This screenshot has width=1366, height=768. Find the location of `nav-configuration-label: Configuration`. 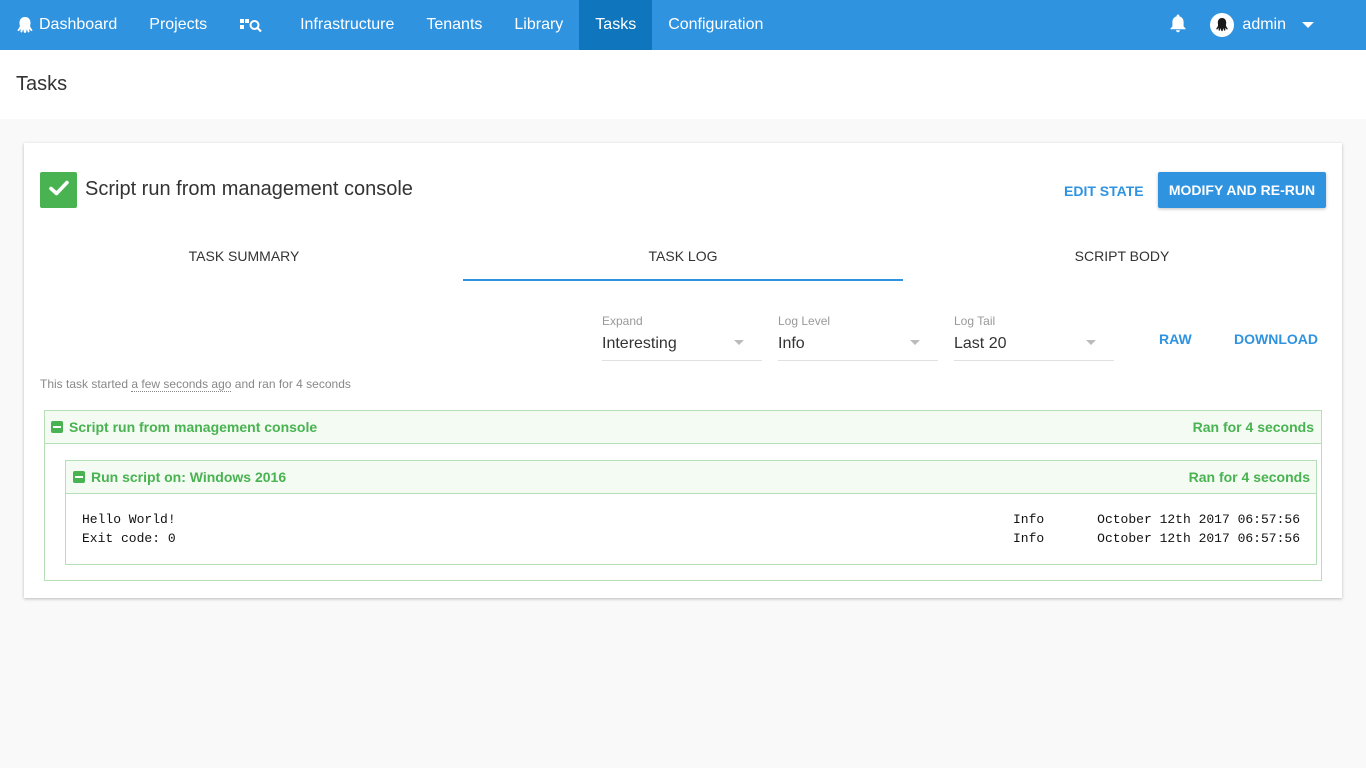

nav-configuration-label: Configuration is located at coordinates (716, 24).